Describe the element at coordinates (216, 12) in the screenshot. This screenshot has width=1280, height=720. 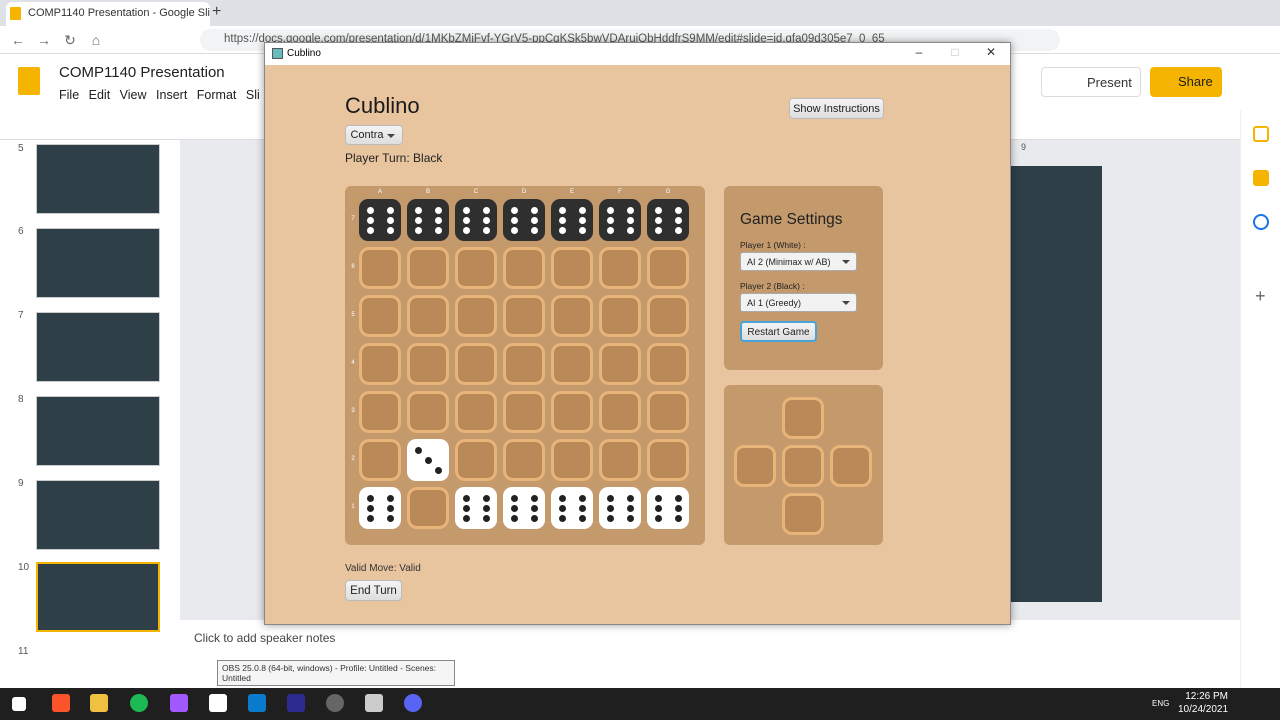
I see `new-tab-button: +` at that location.